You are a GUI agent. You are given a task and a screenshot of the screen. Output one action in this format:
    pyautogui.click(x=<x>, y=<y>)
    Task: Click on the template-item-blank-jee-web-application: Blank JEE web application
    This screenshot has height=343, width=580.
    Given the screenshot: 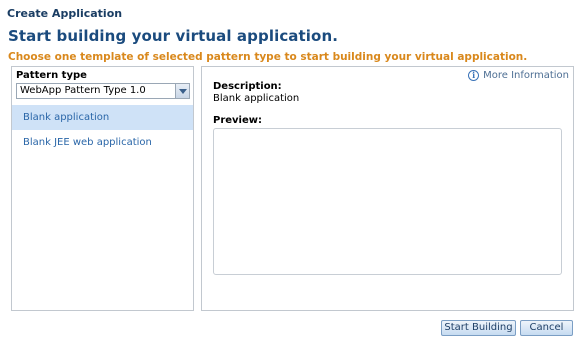 What is the action you would take?
    pyautogui.click(x=102, y=142)
    